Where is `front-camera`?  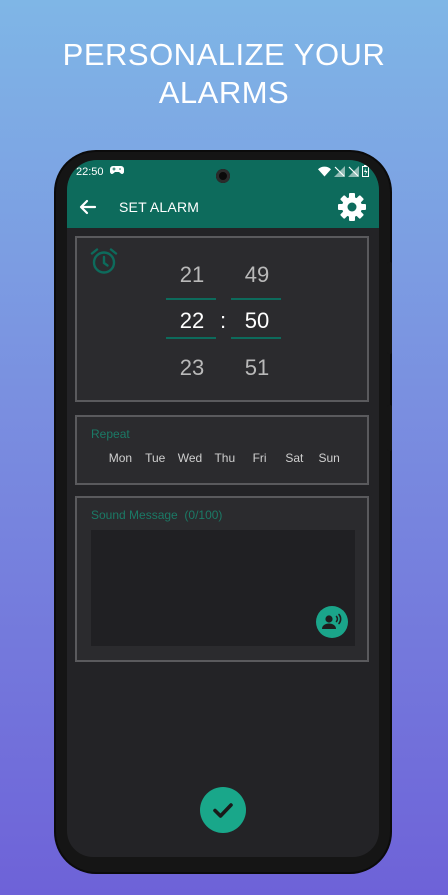
front-camera is located at coordinates (223, 176).